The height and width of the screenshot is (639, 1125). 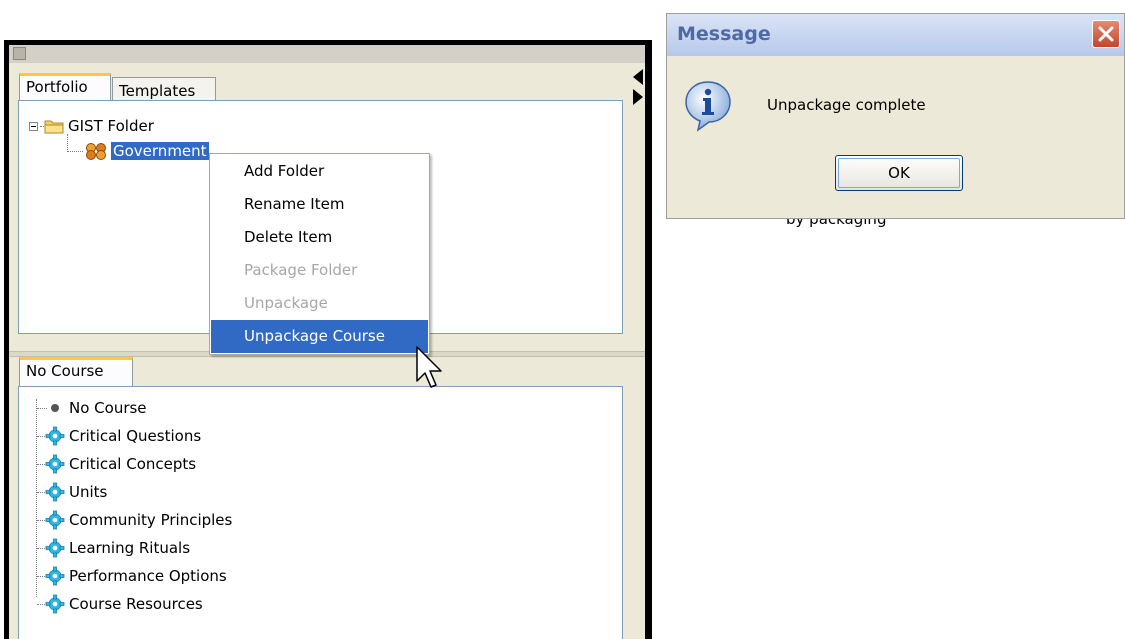 I want to click on tree-item-critical-questions: Critical Questions, so click(x=119, y=436).